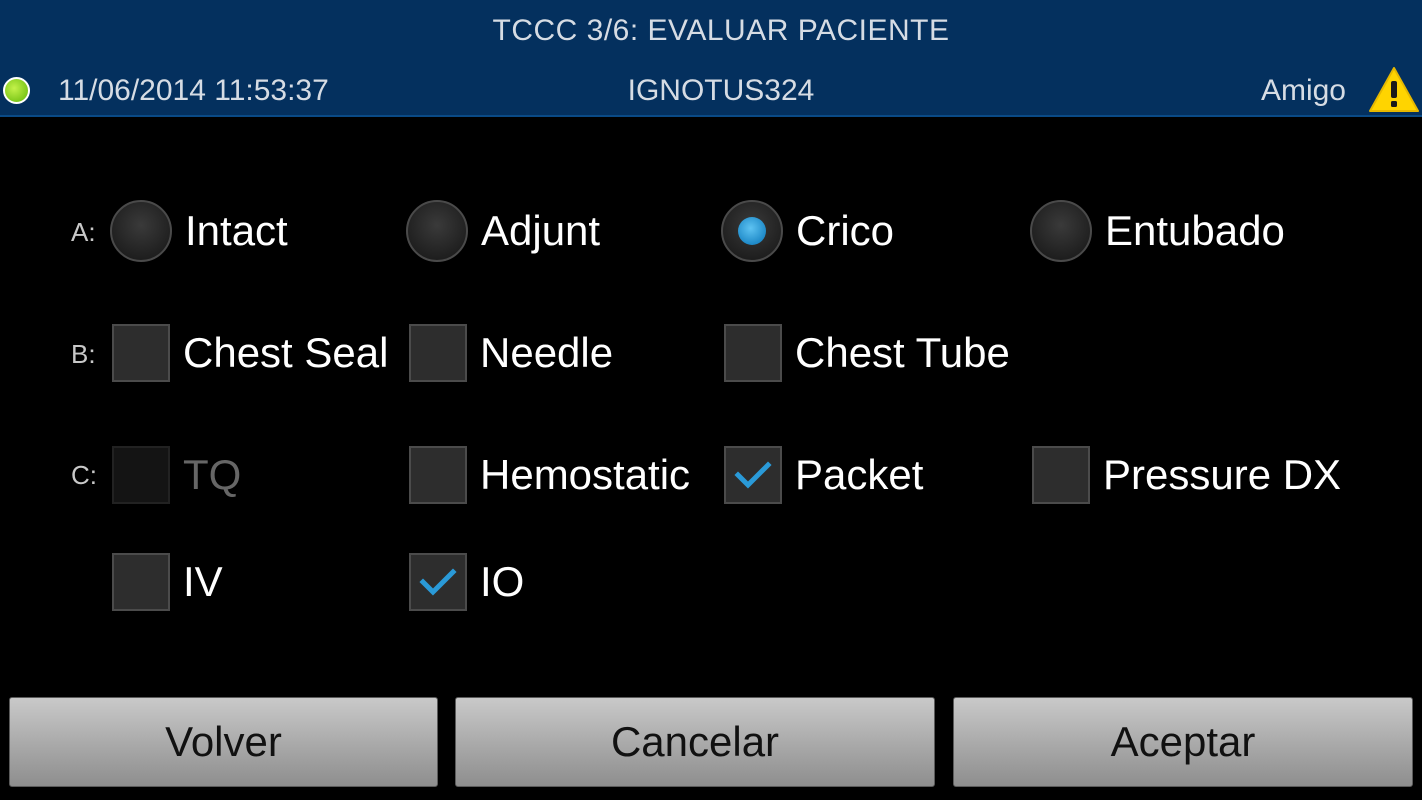 The width and height of the screenshot is (1422, 800). I want to click on user-id-label: IGNOTUS324, so click(721, 90).